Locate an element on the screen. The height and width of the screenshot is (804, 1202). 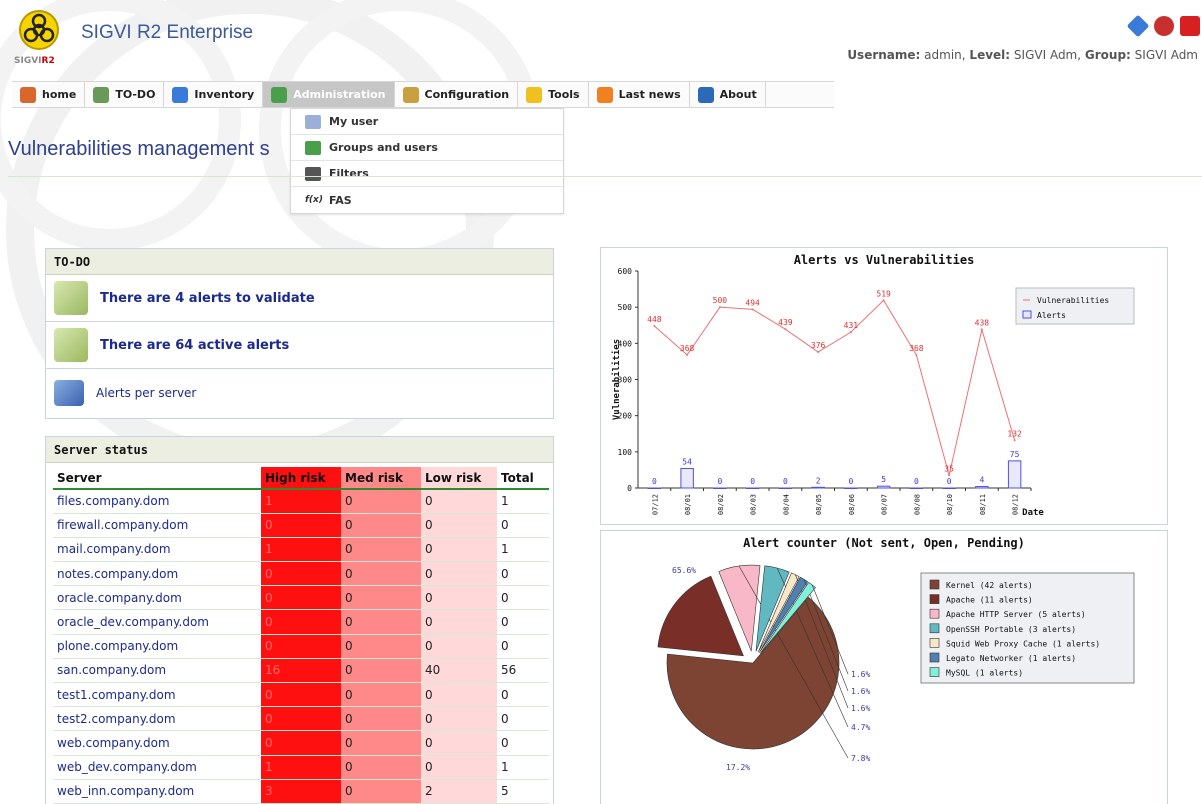
menu-item-to-do: TO-DO is located at coordinates (125, 94).